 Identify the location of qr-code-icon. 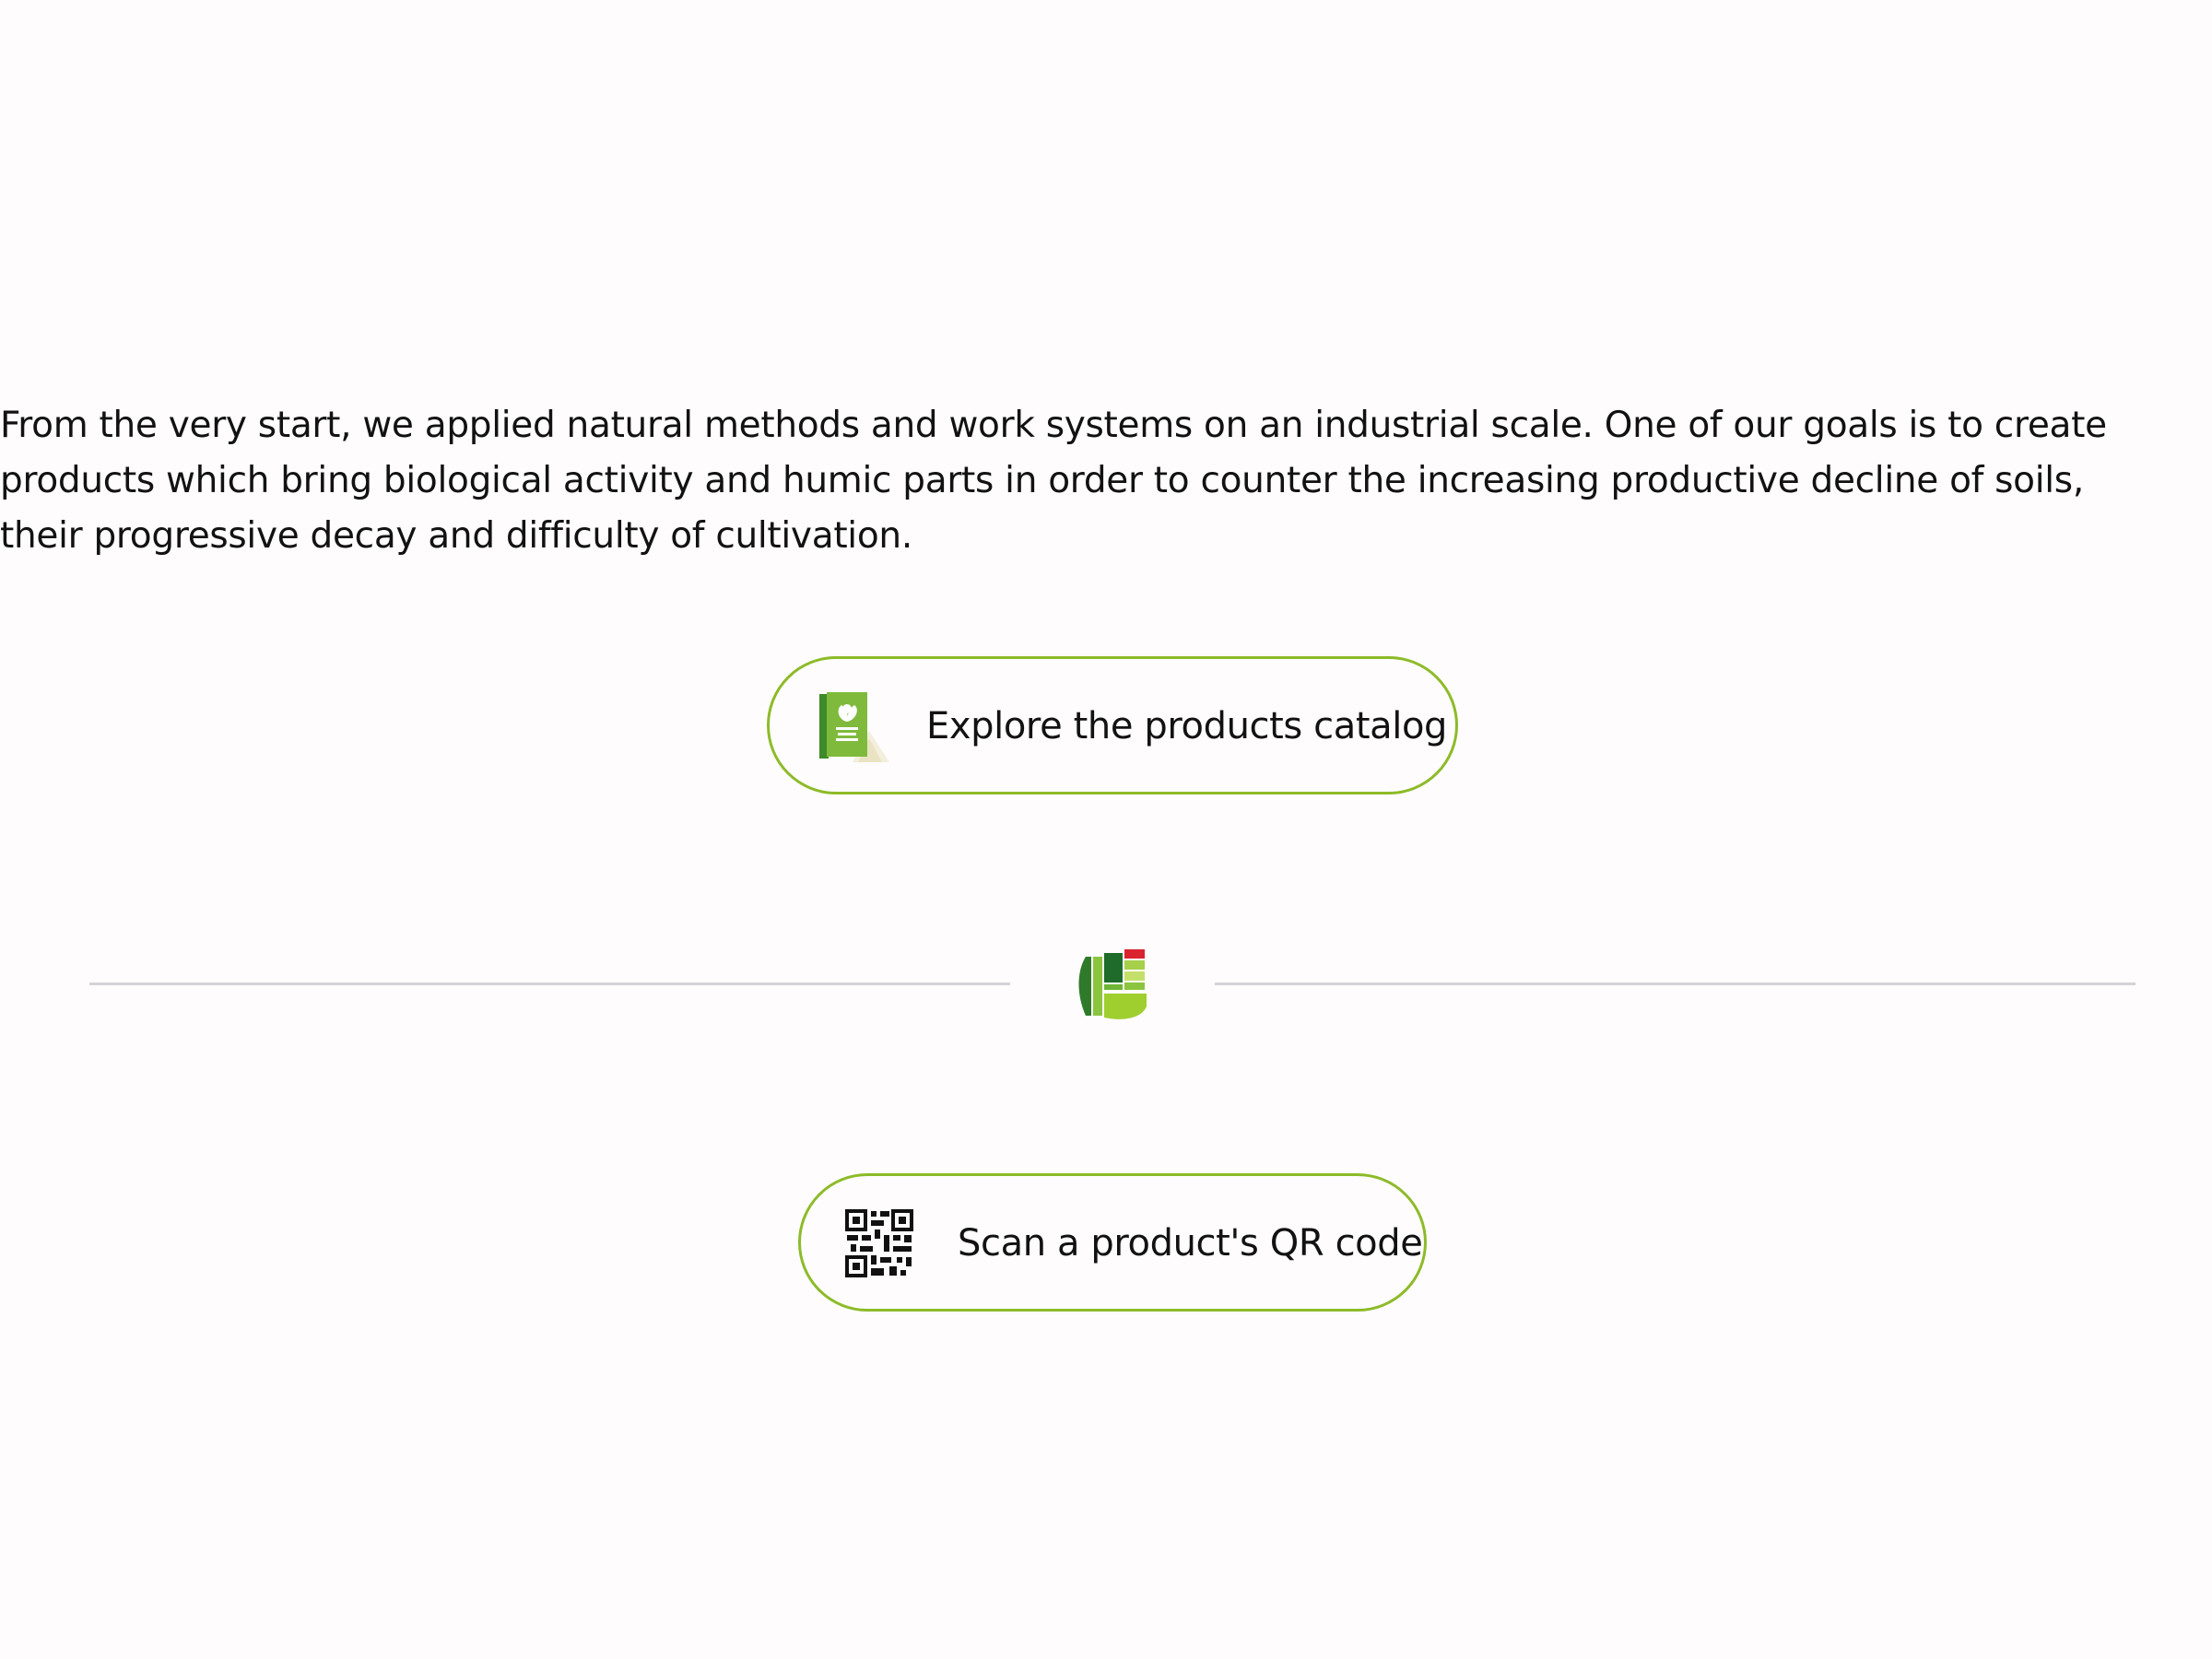
(879, 1243).